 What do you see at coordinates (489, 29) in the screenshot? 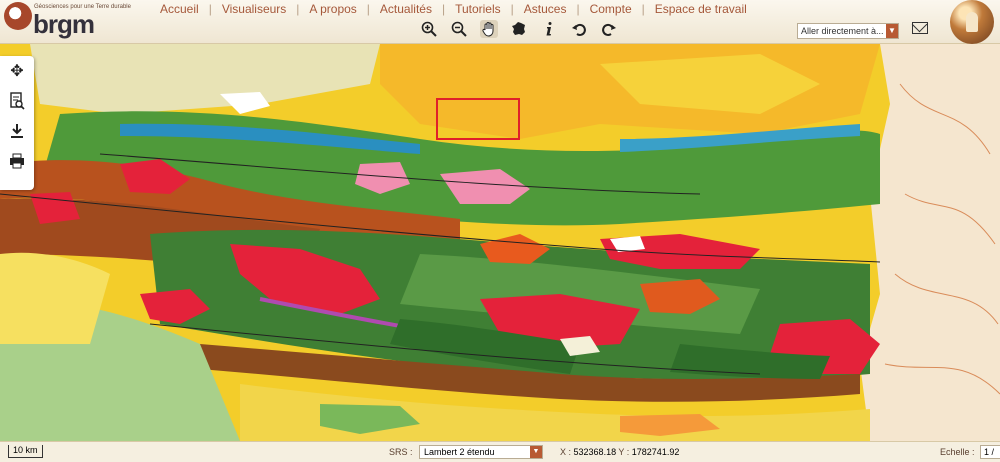
I see `hand-icon` at bounding box center [489, 29].